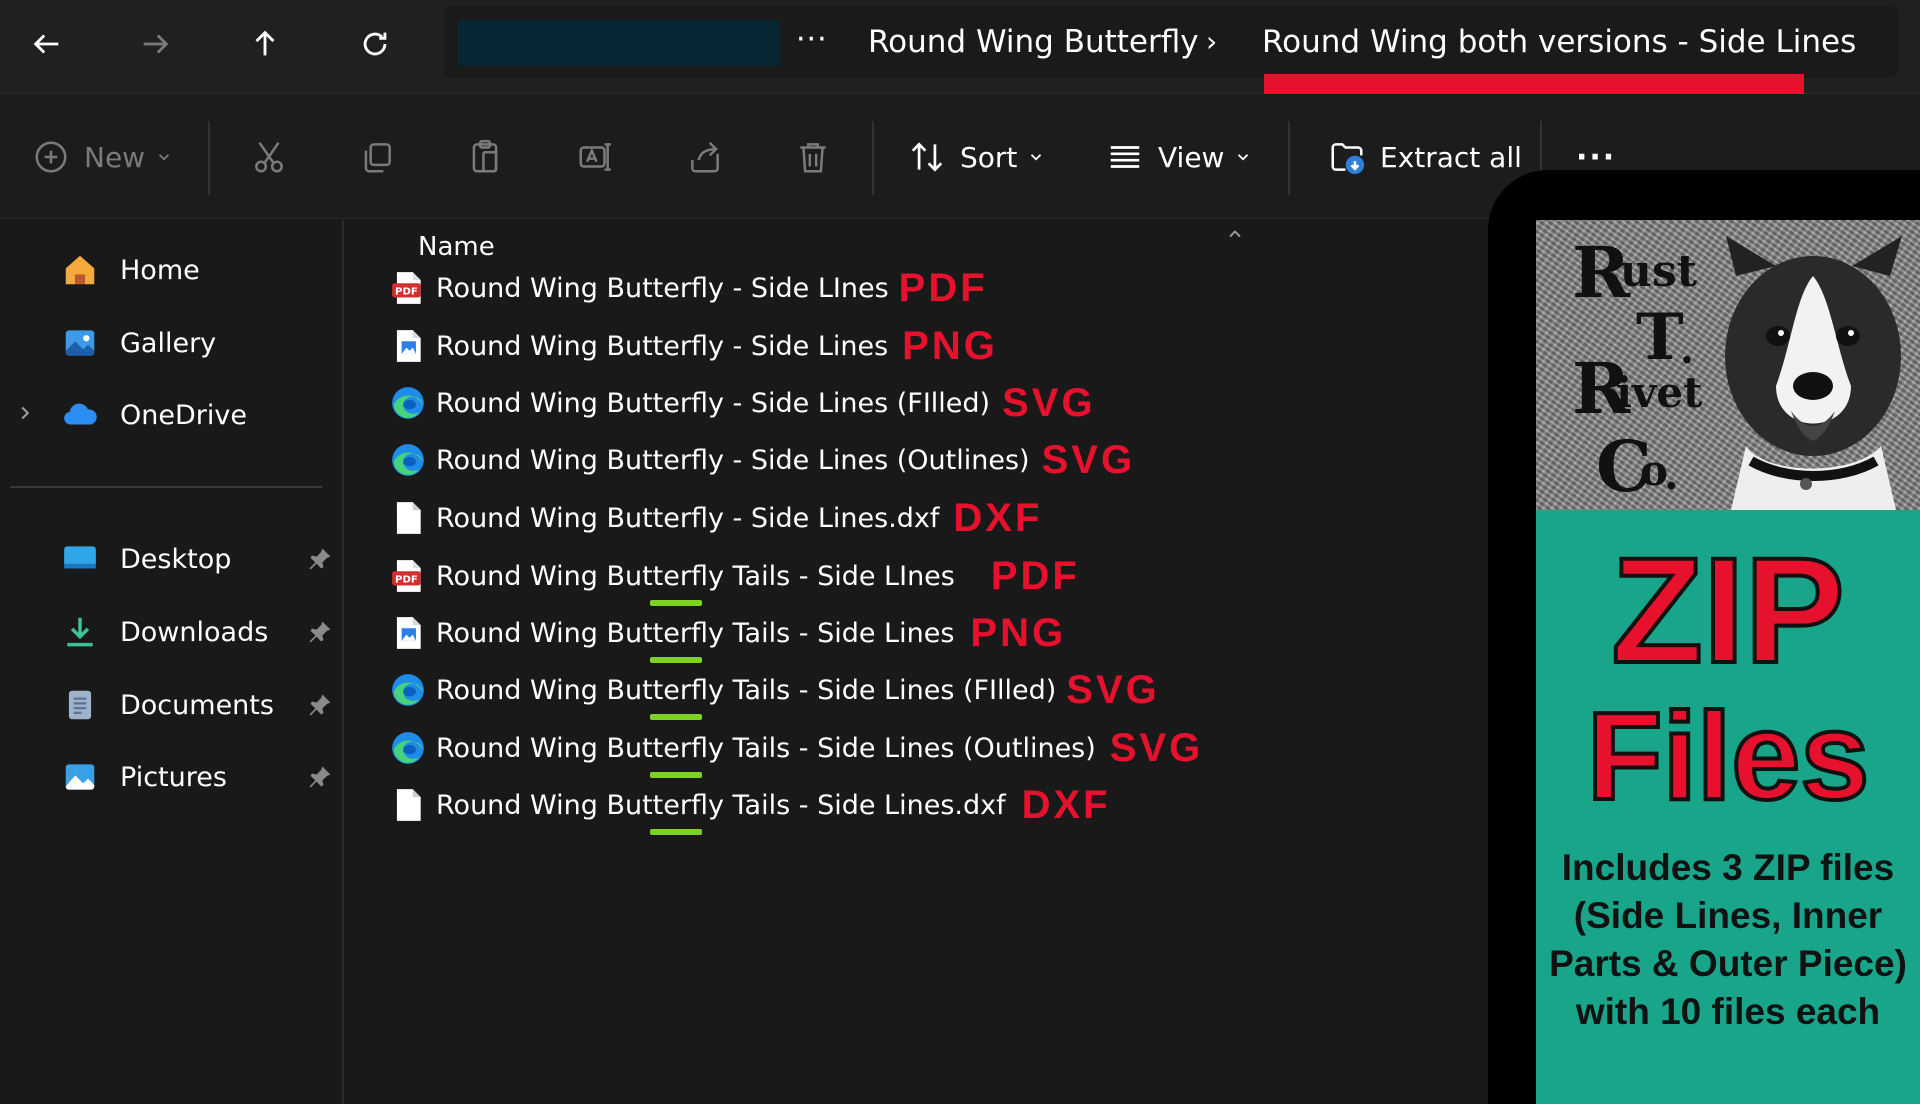 Image resolution: width=1920 pixels, height=1104 pixels. What do you see at coordinates (1534, 84) in the screenshot?
I see `highlight-underline` at bounding box center [1534, 84].